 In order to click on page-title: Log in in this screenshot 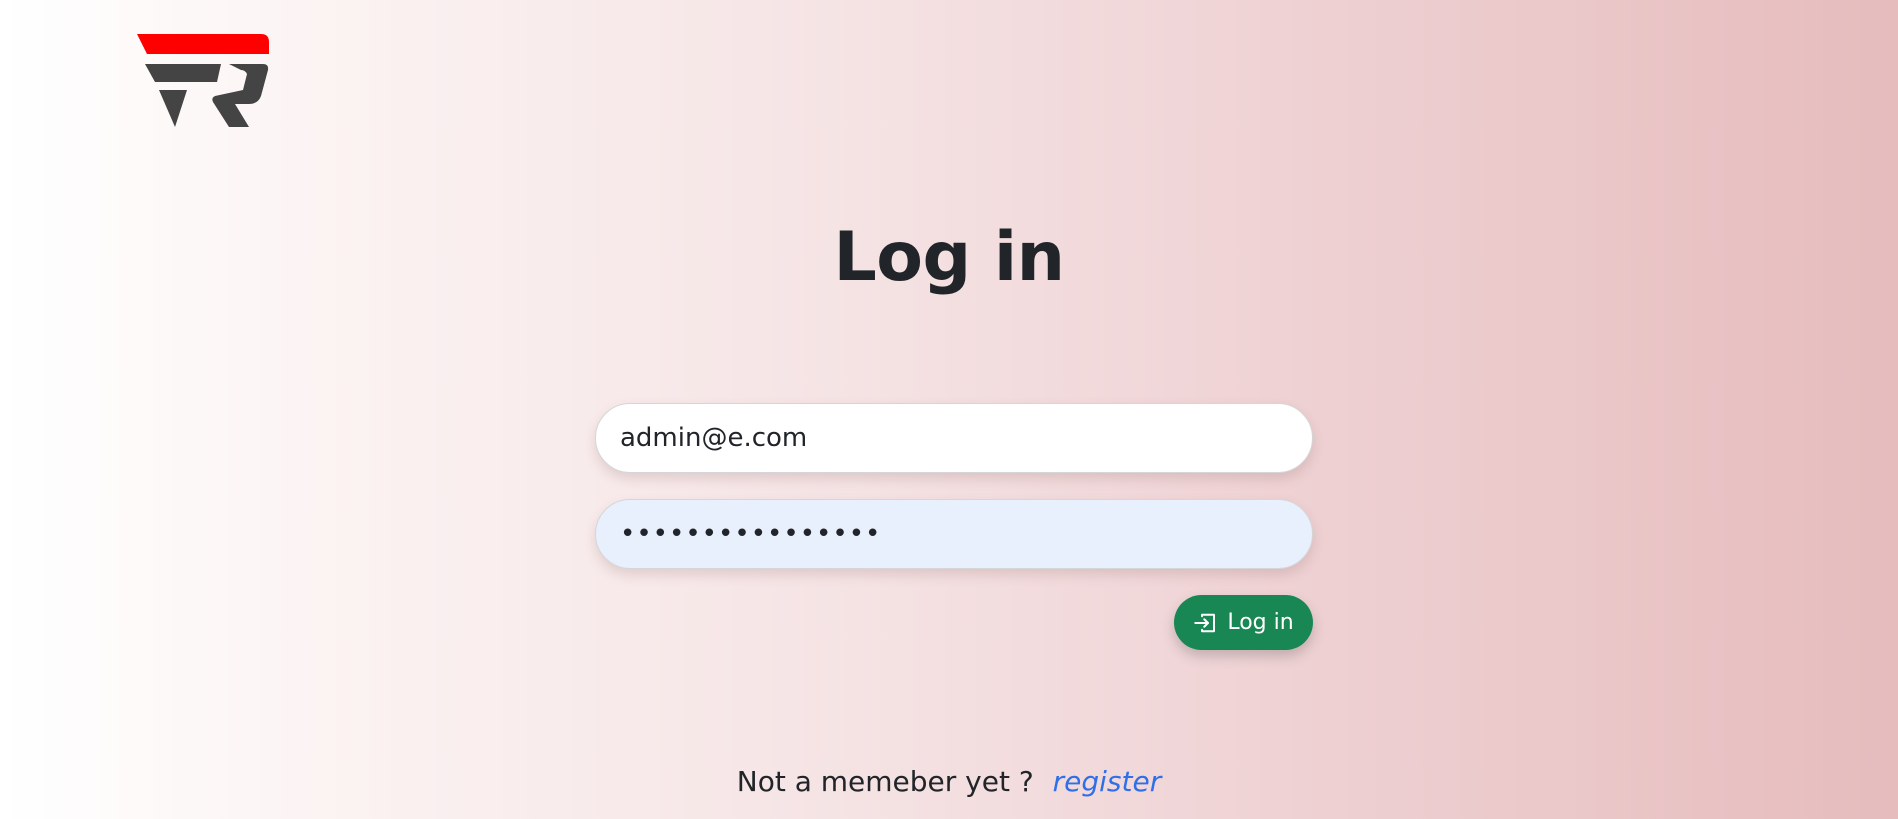, I will do `click(949, 257)`.